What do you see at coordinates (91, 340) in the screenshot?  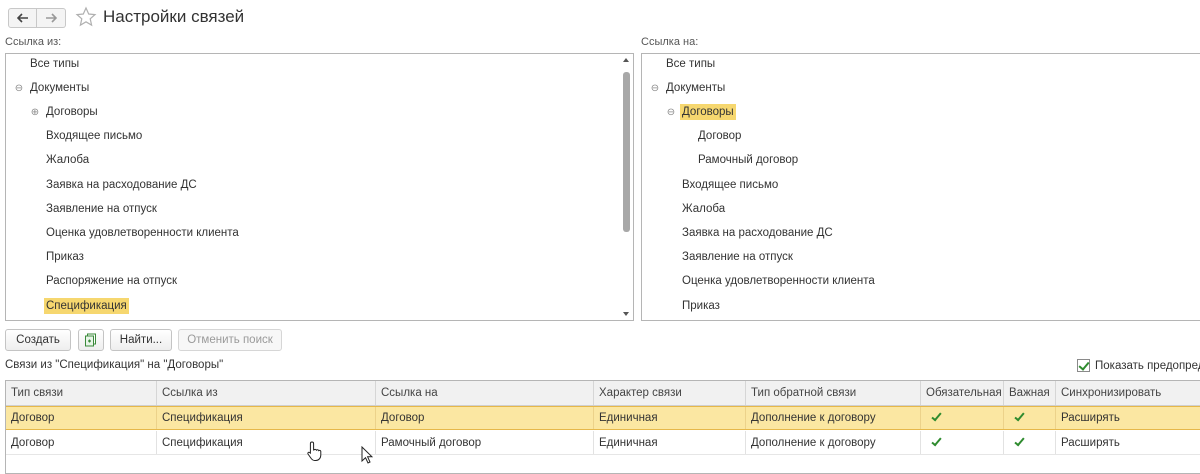 I see `copy-button` at bounding box center [91, 340].